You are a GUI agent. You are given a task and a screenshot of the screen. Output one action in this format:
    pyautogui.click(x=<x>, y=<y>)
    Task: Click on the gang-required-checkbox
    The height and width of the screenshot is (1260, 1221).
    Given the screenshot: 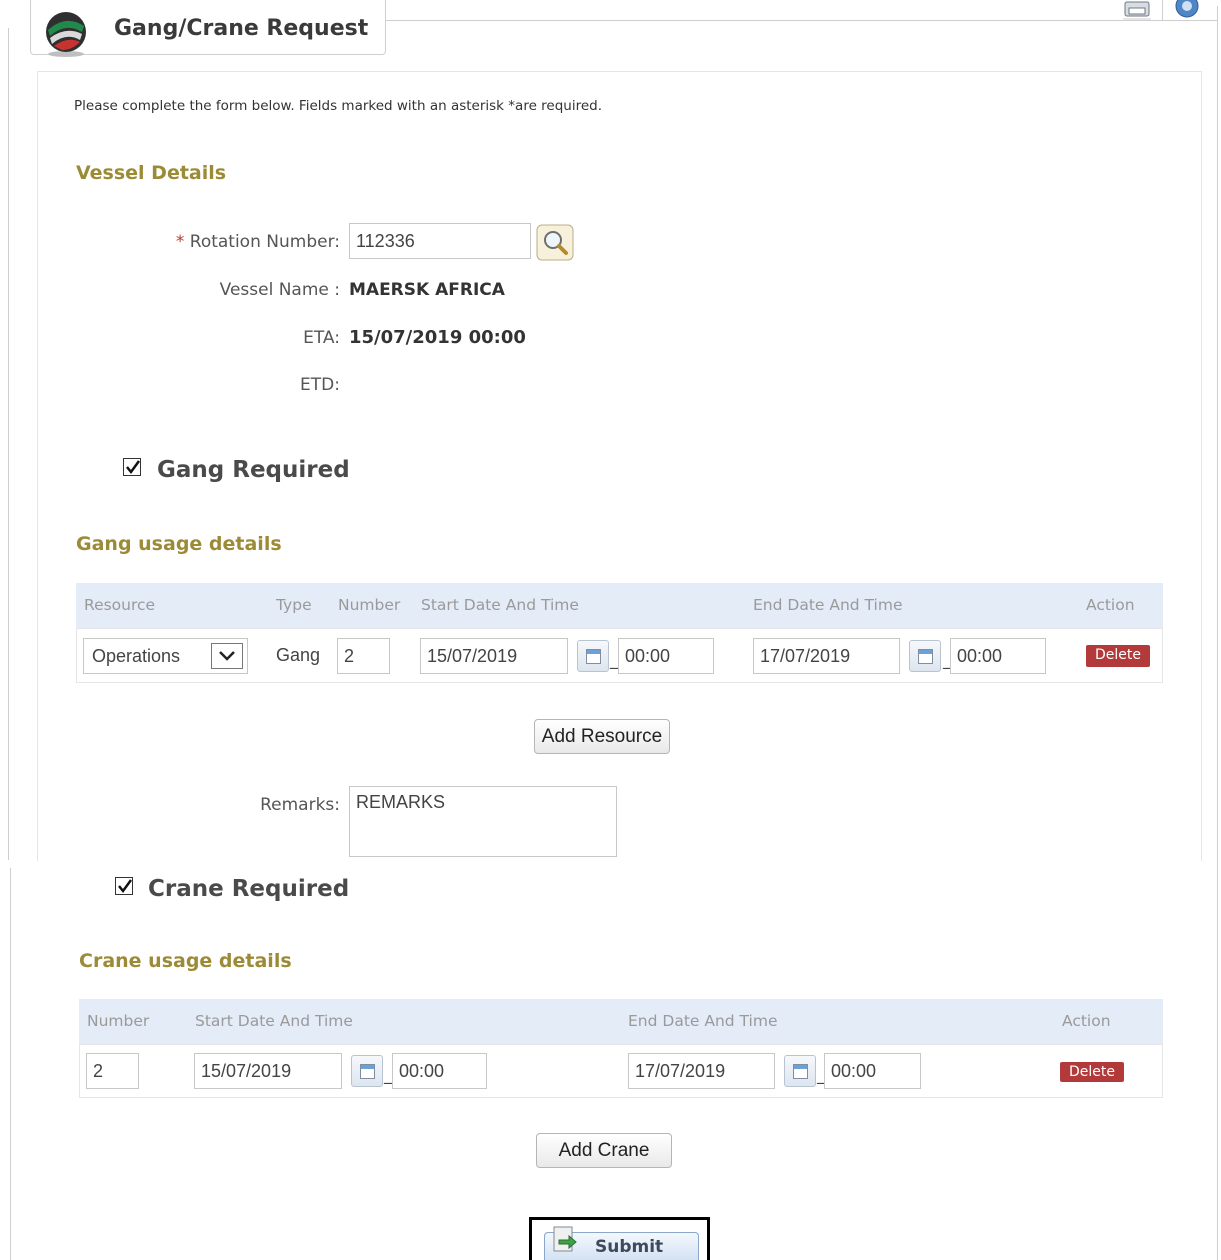 What is the action you would take?
    pyautogui.click(x=132, y=467)
    